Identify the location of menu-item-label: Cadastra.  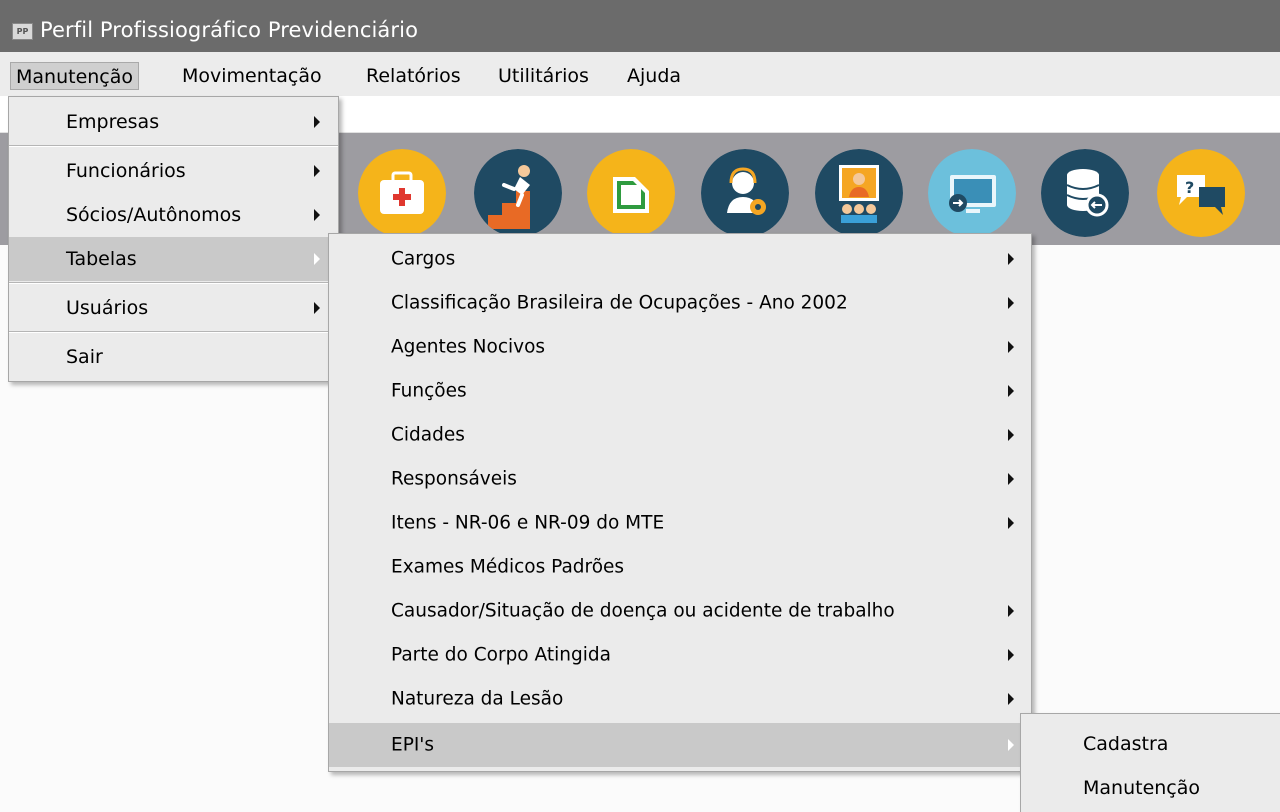
(1126, 744).